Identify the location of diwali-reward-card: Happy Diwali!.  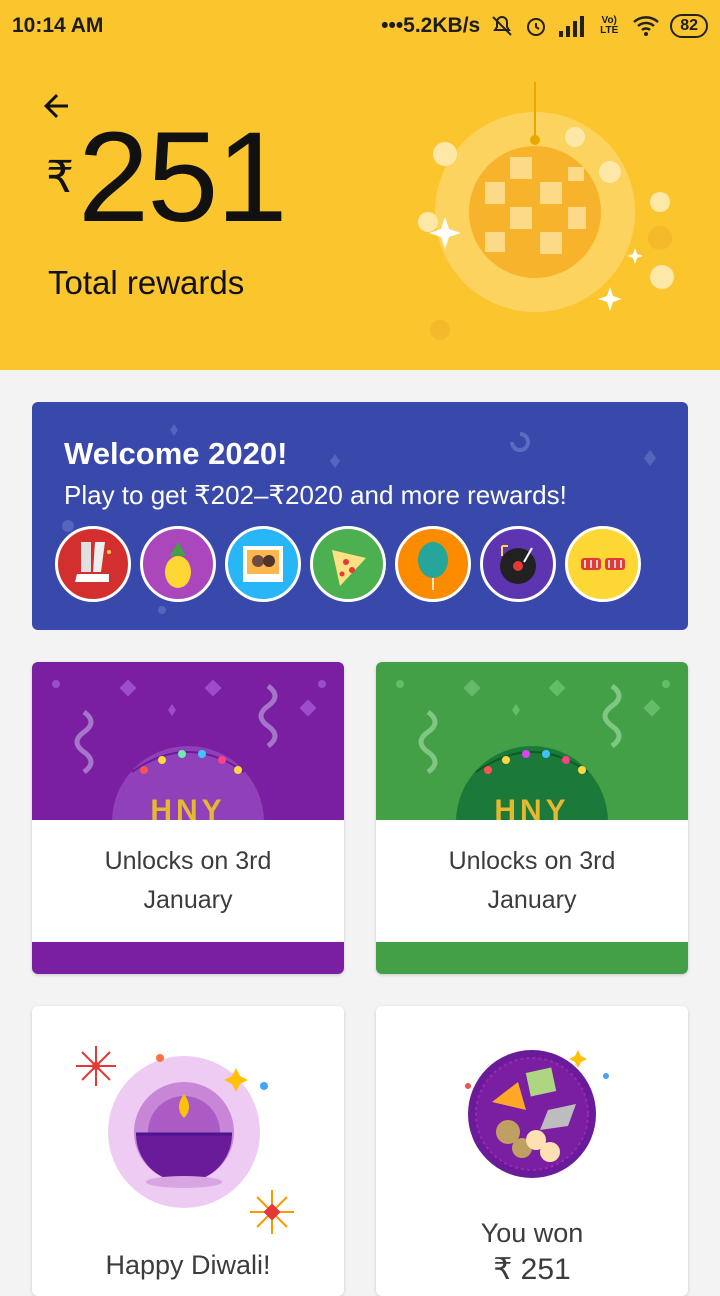
(188, 1151).